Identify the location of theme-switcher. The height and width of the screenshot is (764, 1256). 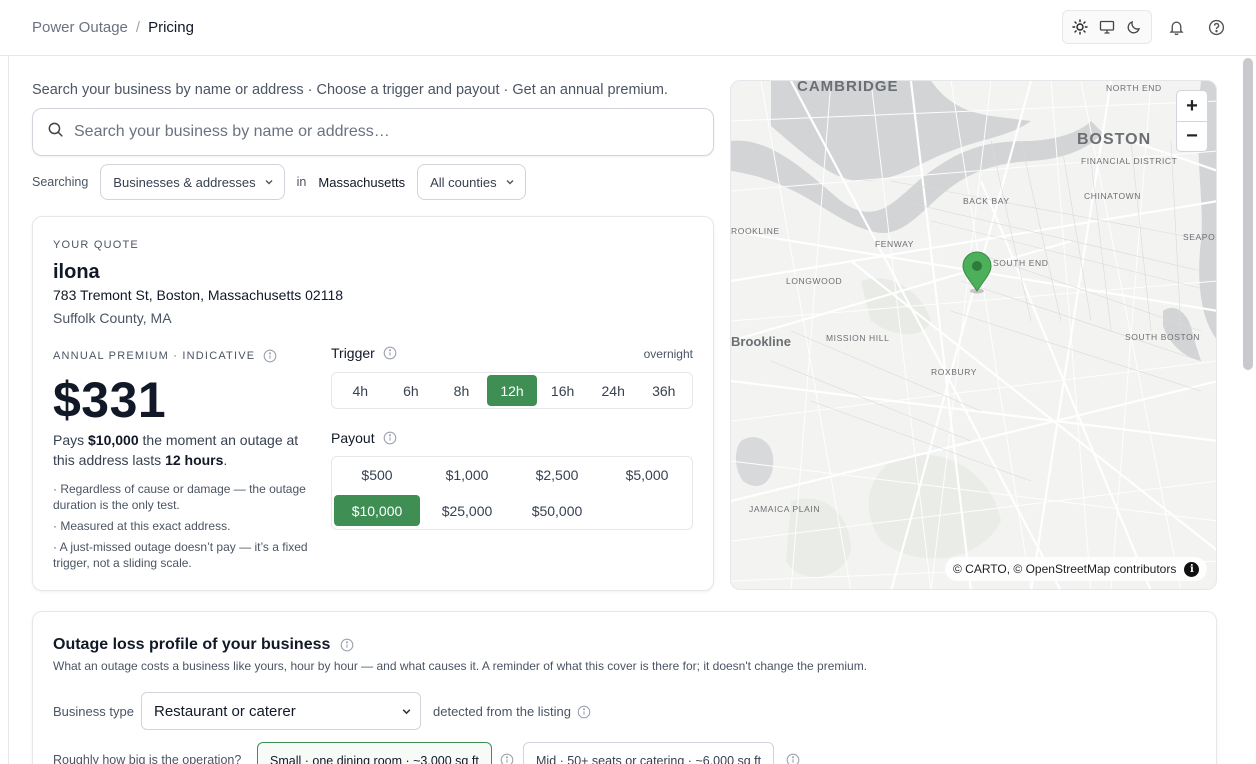
(1107, 27).